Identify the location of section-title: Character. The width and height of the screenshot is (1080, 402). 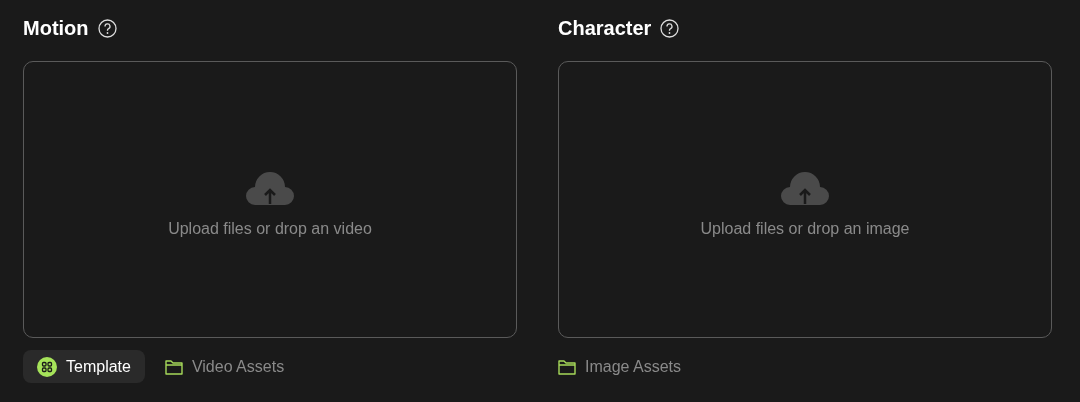
(605, 28).